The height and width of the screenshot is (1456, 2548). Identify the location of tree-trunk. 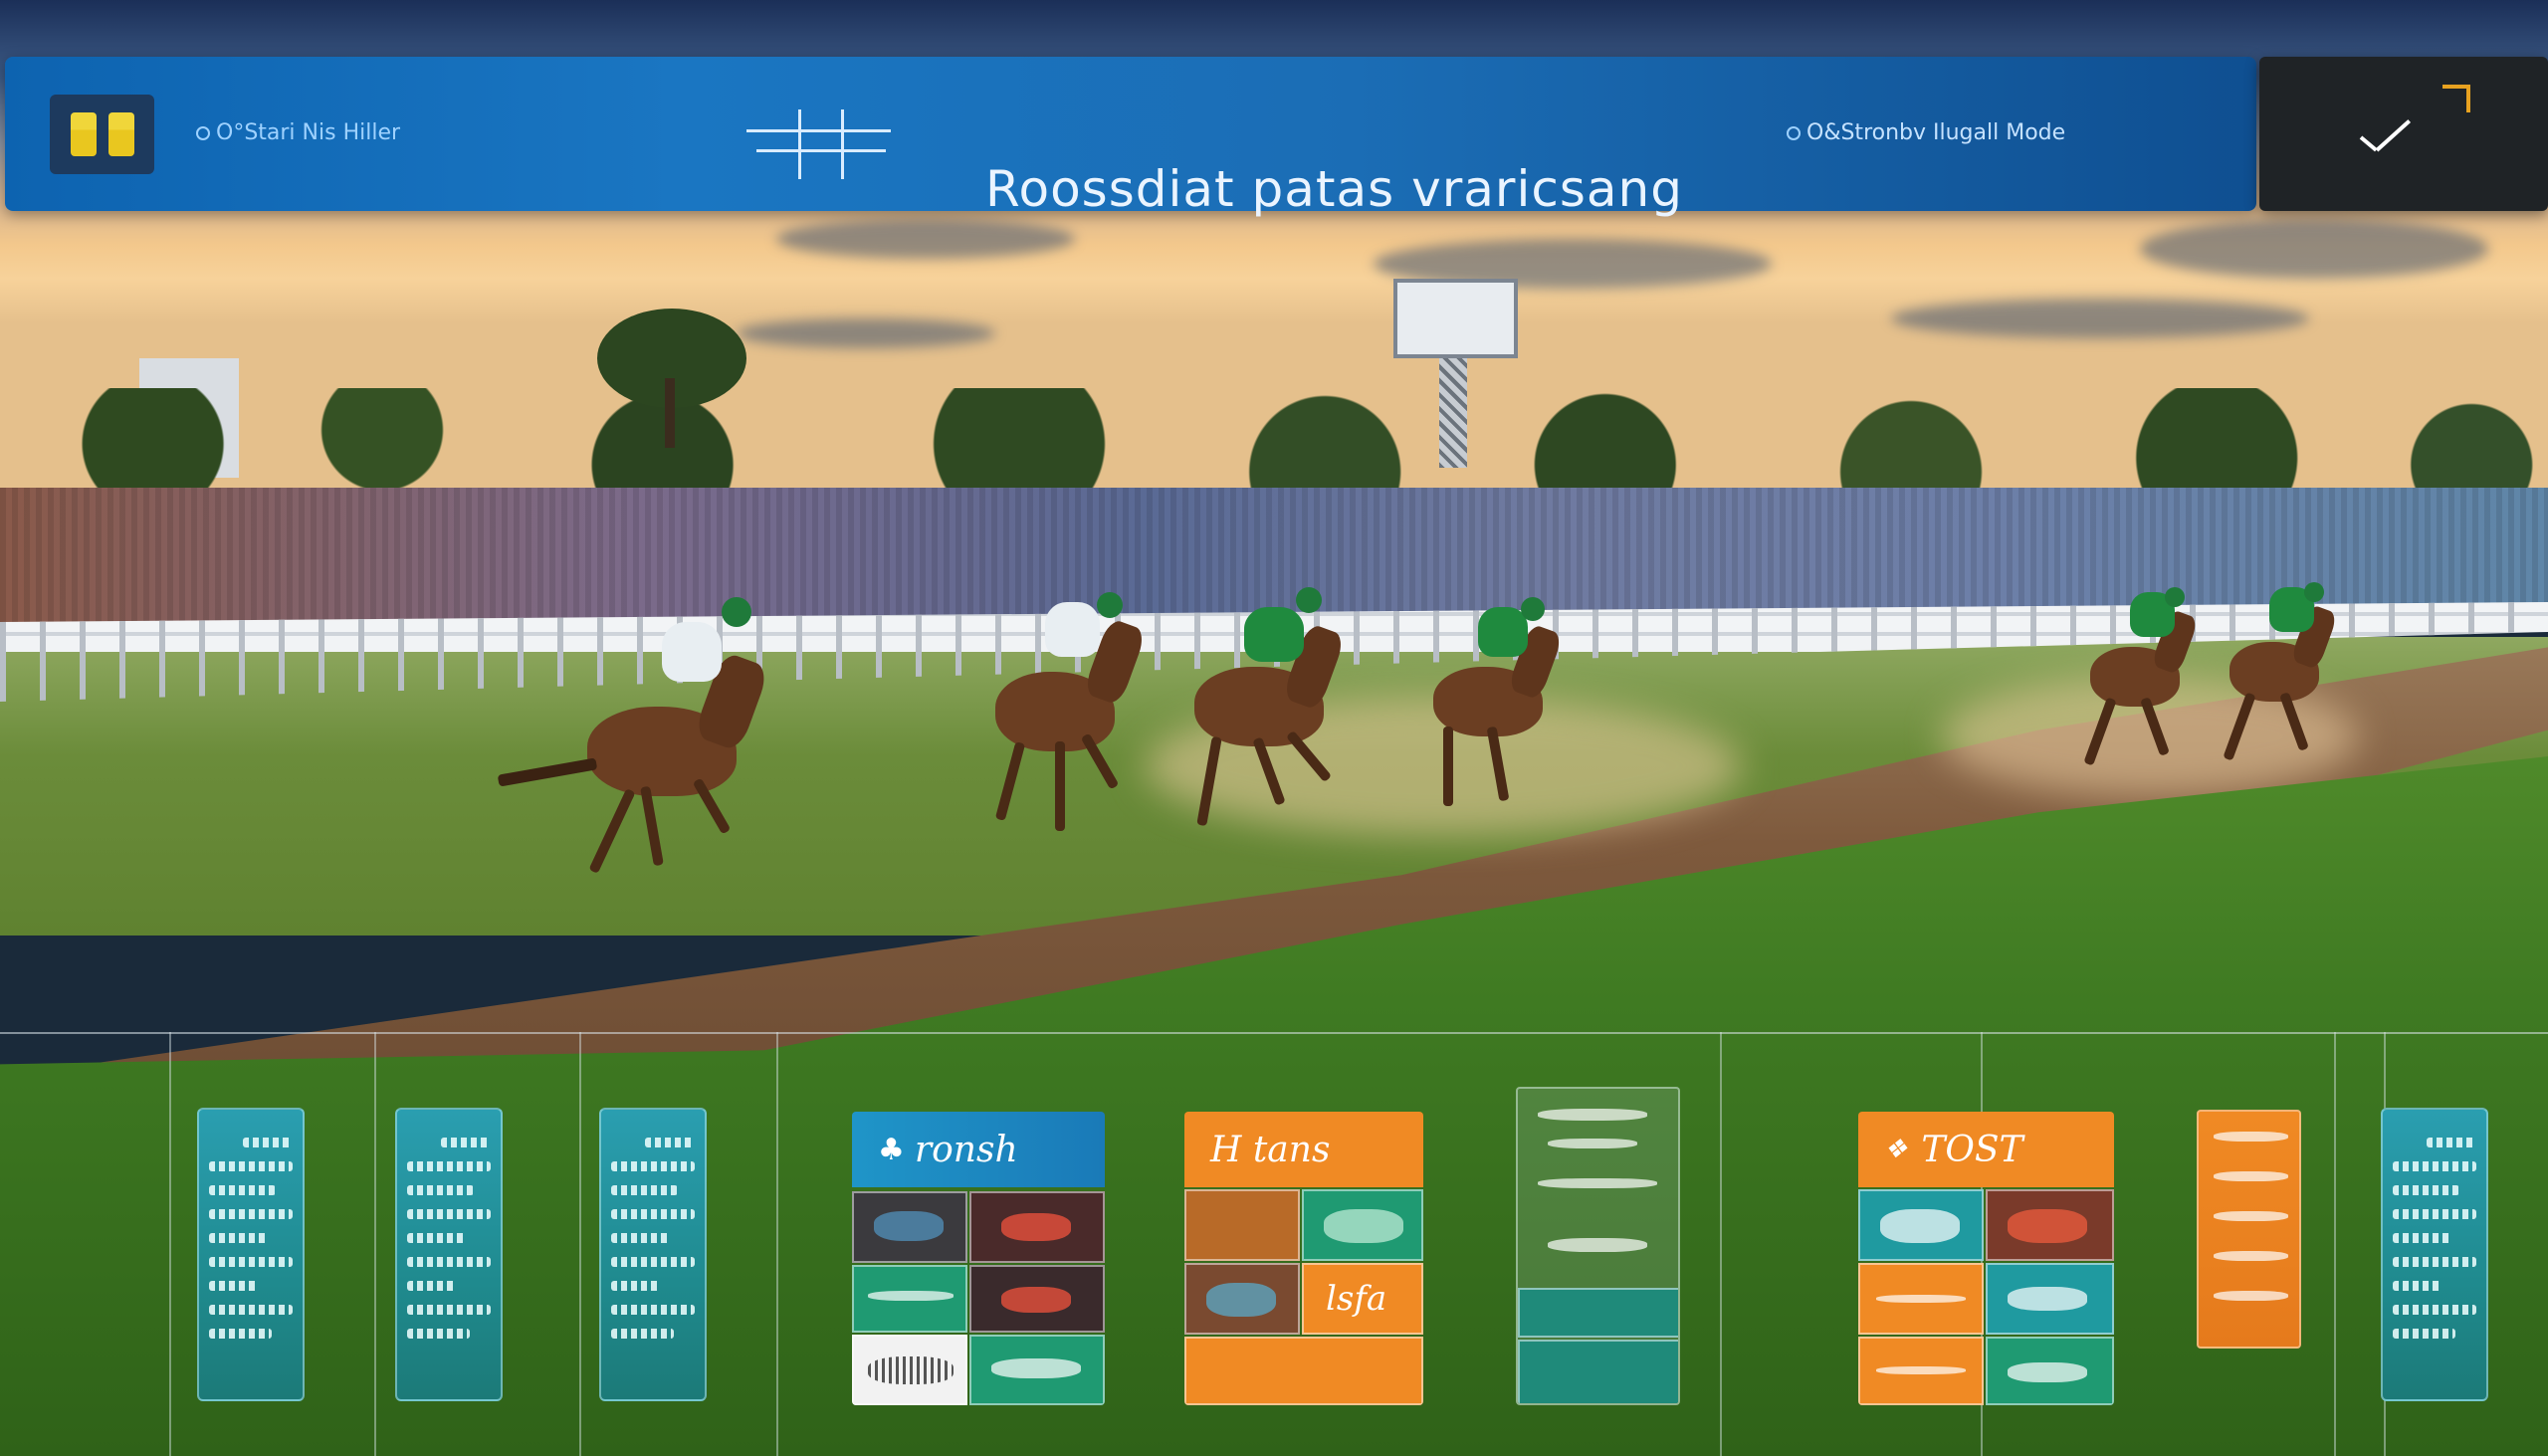
(670, 413).